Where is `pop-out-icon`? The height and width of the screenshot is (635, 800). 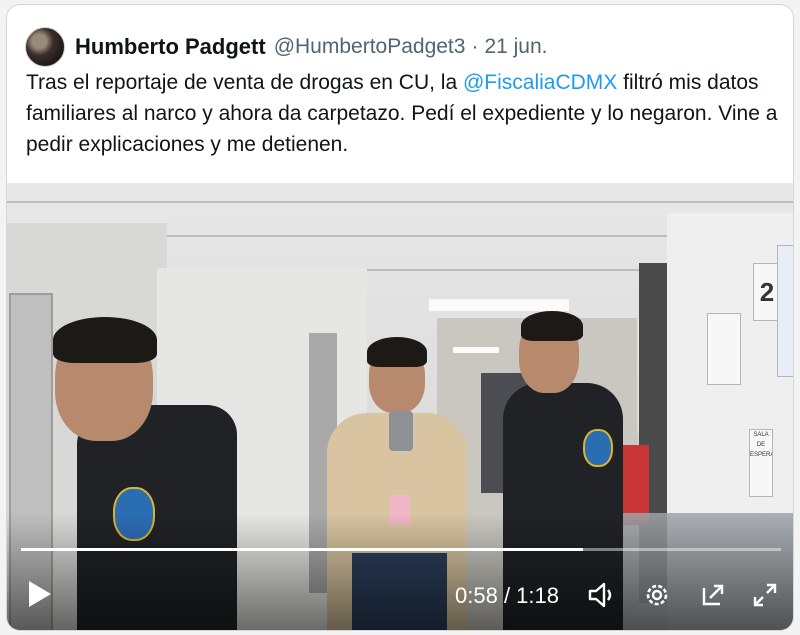 pop-out-icon is located at coordinates (713, 595).